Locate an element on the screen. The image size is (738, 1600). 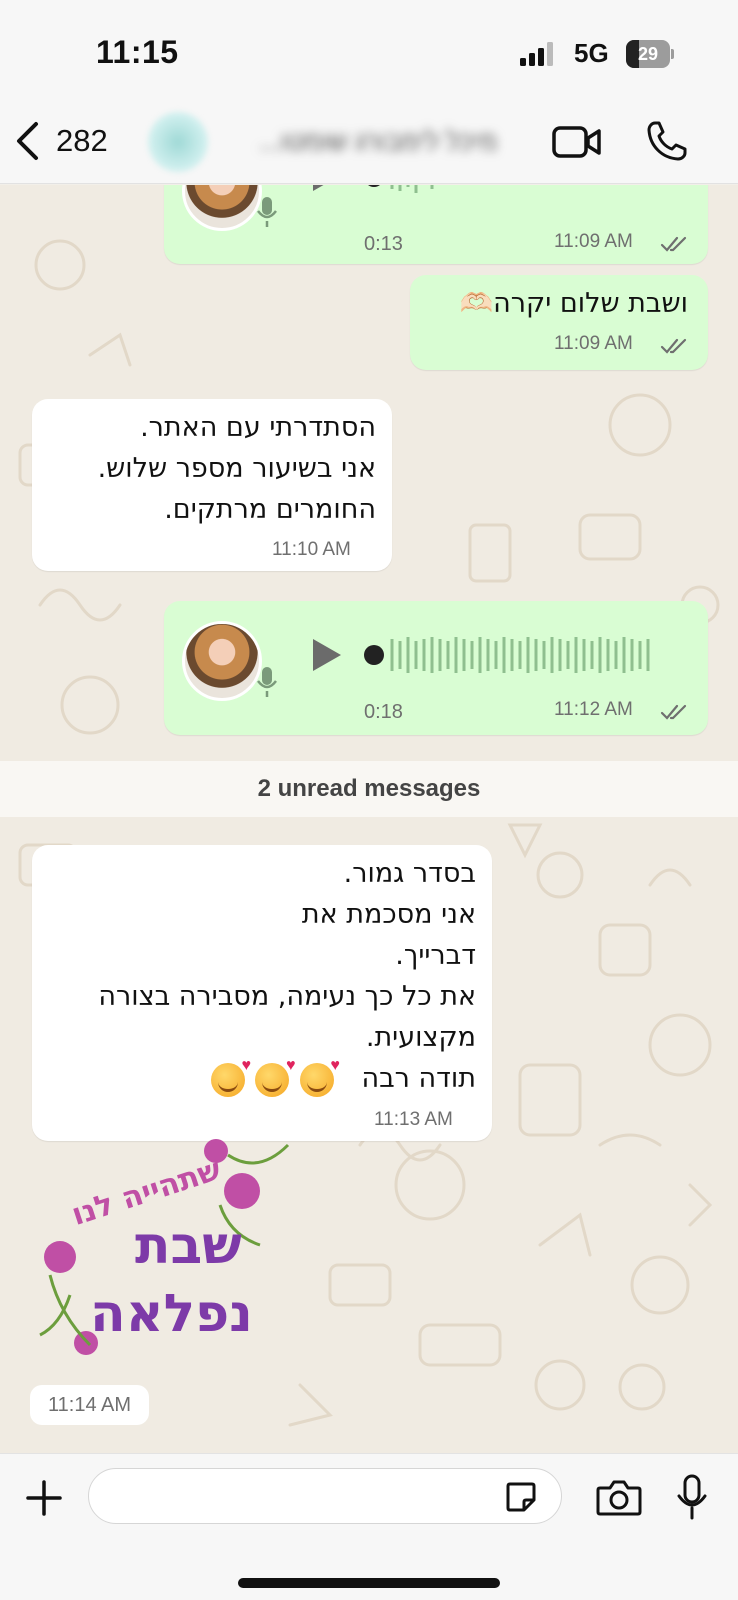
status-bar: 11:15 5G 29 is located at coordinates (369, 50).